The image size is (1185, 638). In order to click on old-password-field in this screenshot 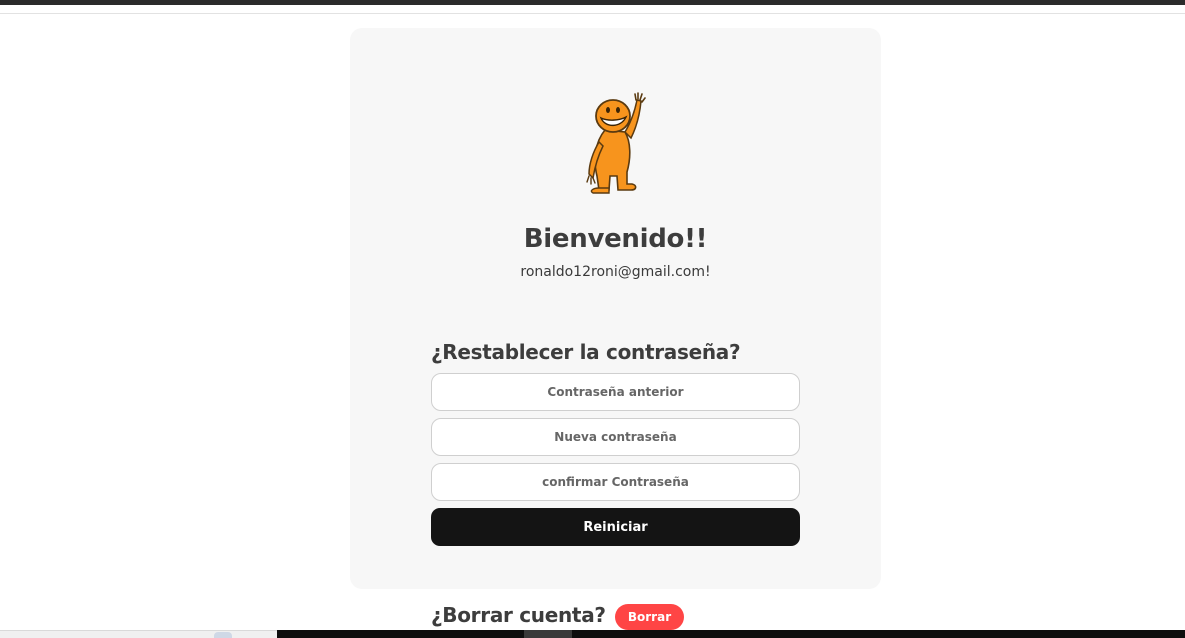, I will do `click(615, 392)`.